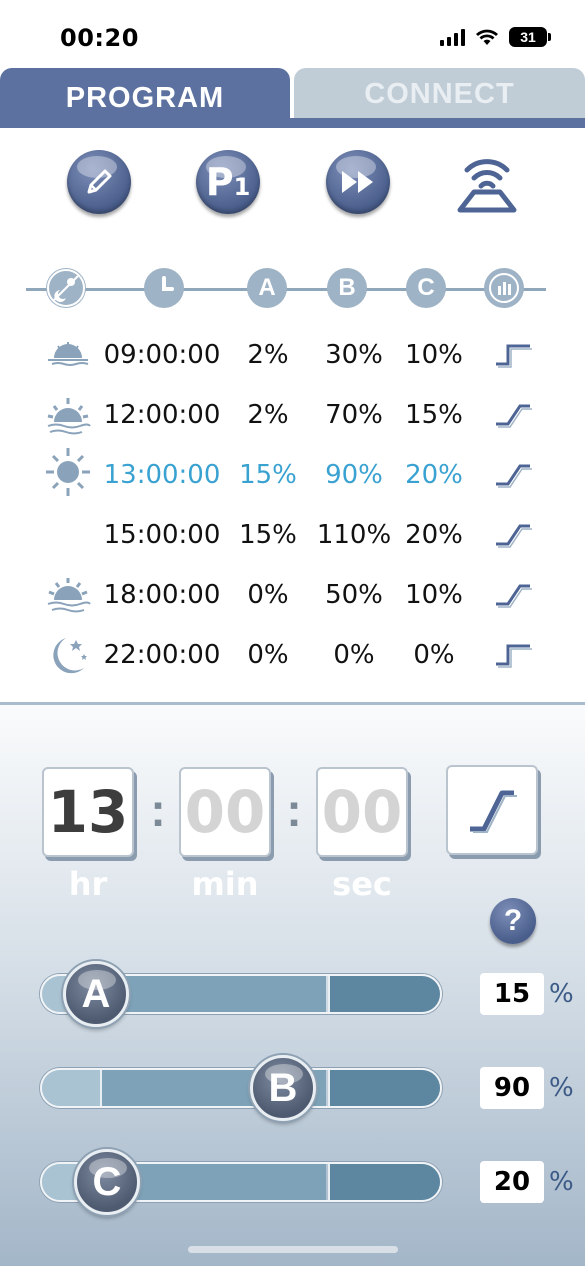 The width and height of the screenshot is (585, 1266). Describe the element at coordinates (225, 884) in the screenshot. I see `minute-label: min` at that location.